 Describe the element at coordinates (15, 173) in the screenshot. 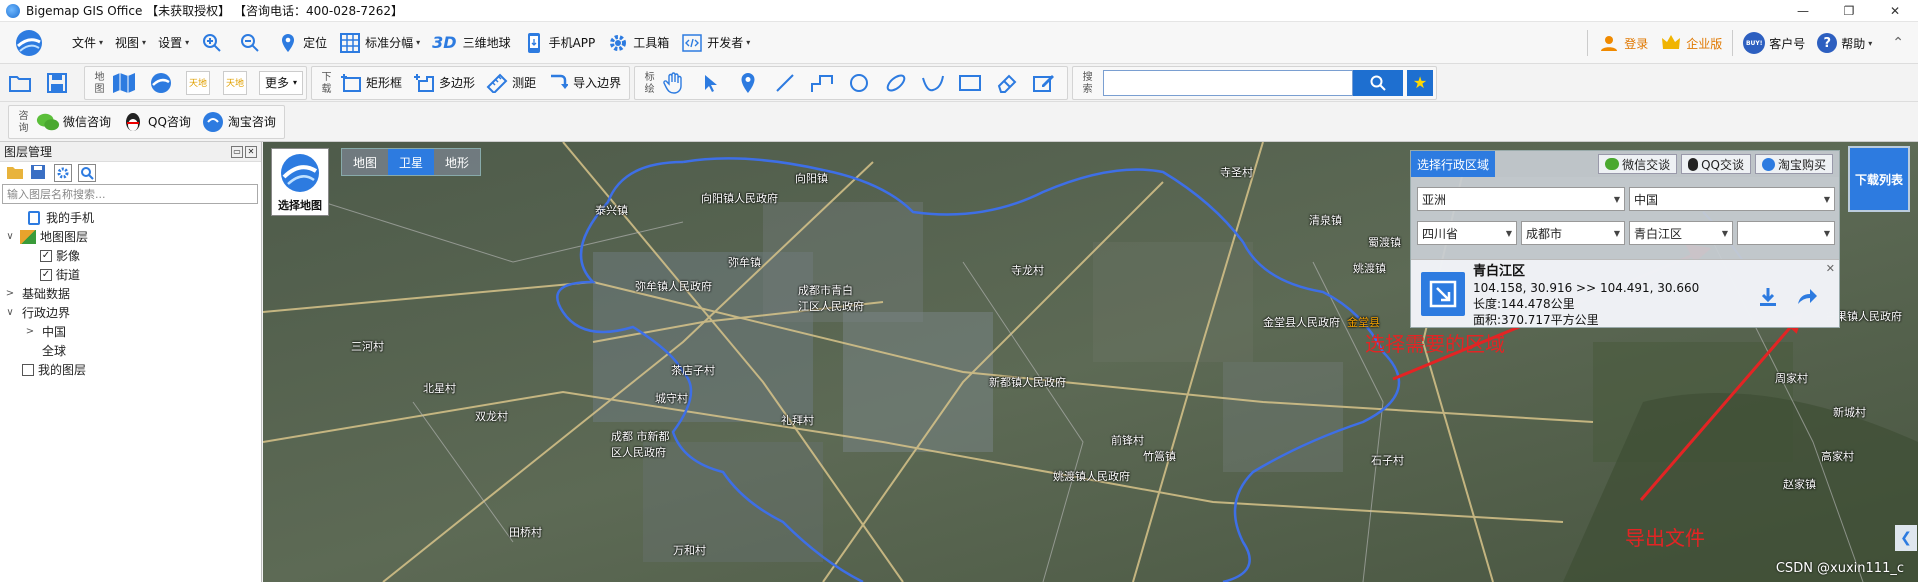

I see `open-folder-icon` at that location.